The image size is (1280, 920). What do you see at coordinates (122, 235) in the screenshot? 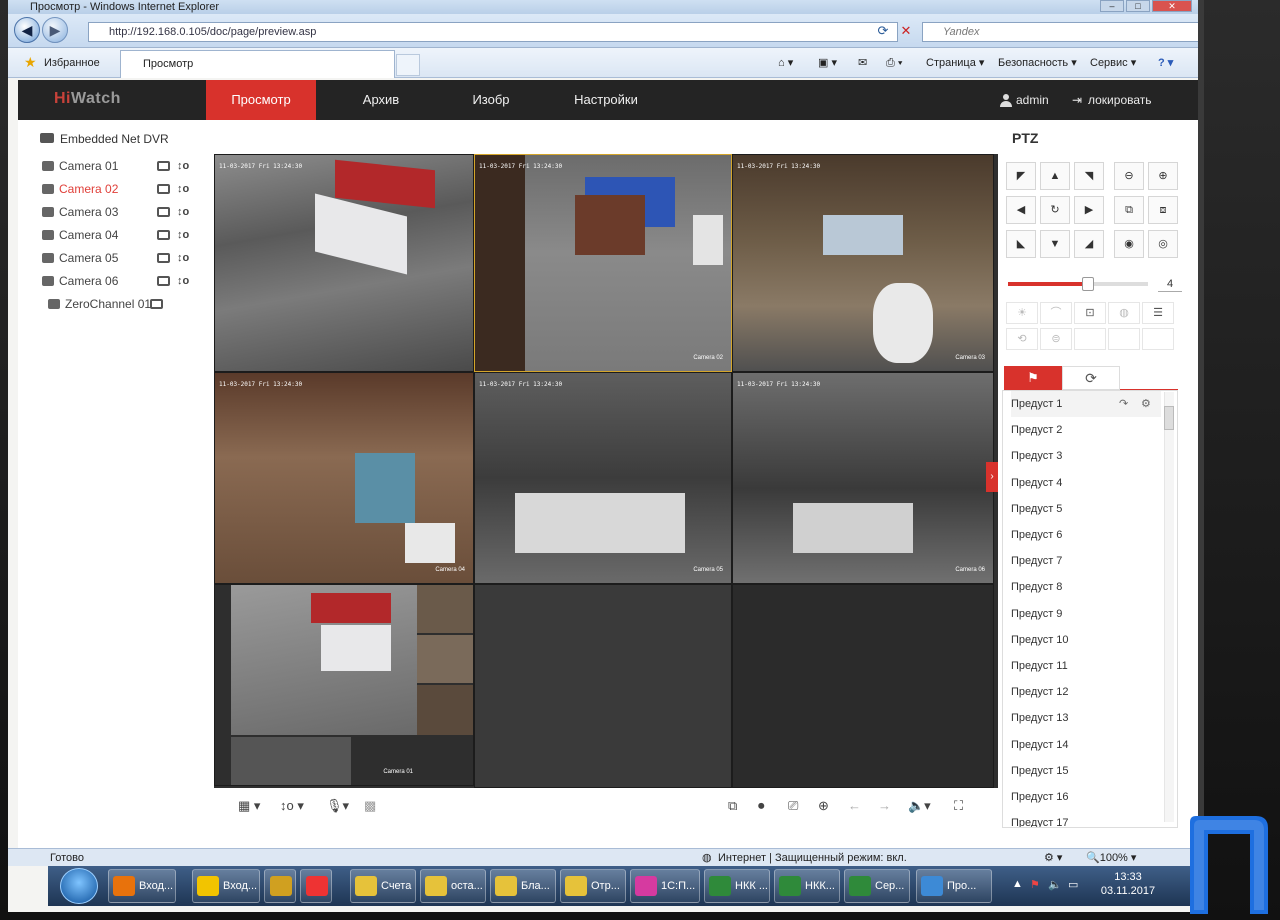
I see `camera-item-04: Camera 04 ↕o` at bounding box center [122, 235].